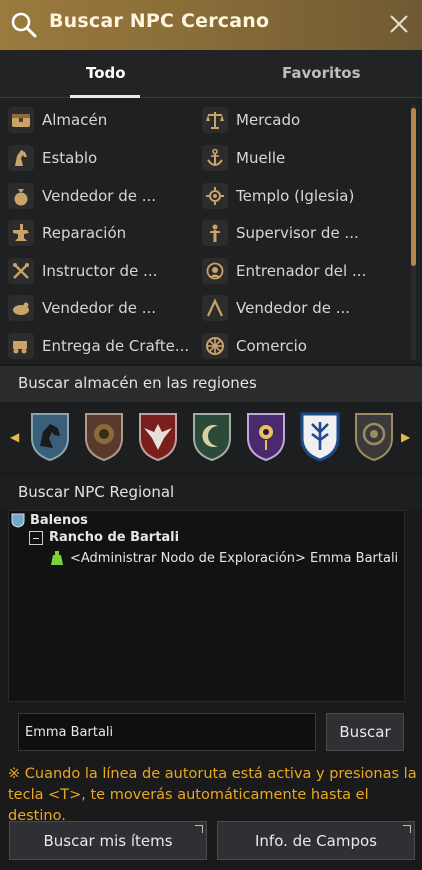 The height and width of the screenshot is (870, 422). I want to click on shields-prev-arrow: ◀, so click(14, 437).